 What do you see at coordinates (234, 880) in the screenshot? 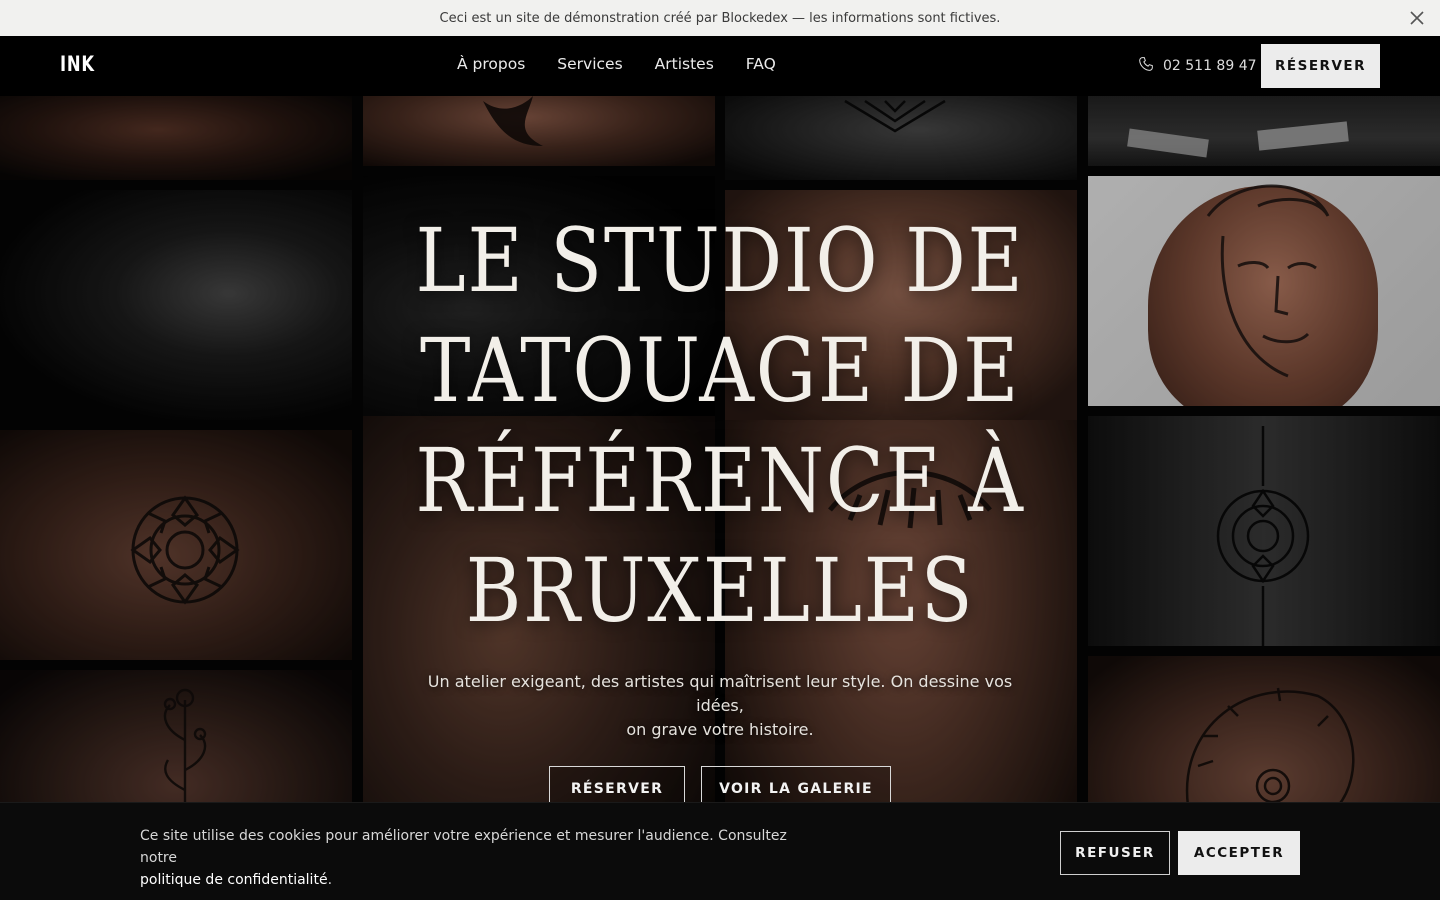
I see `privacy-policy-link: politique de confidentialité` at bounding box center [234, 880].